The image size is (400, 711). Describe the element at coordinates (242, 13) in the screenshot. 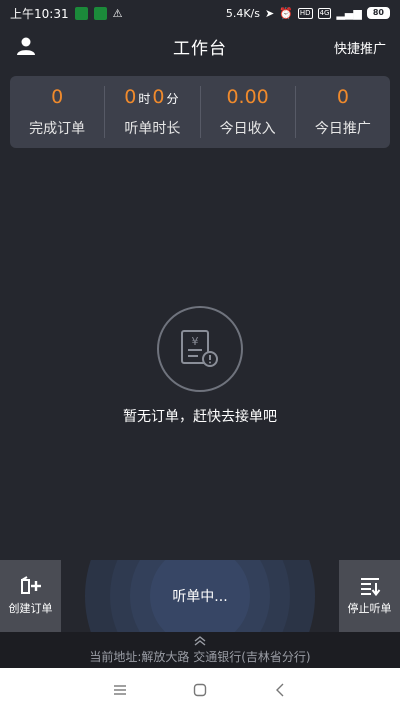

I see `network-speed: 5.4K/s` at that location.